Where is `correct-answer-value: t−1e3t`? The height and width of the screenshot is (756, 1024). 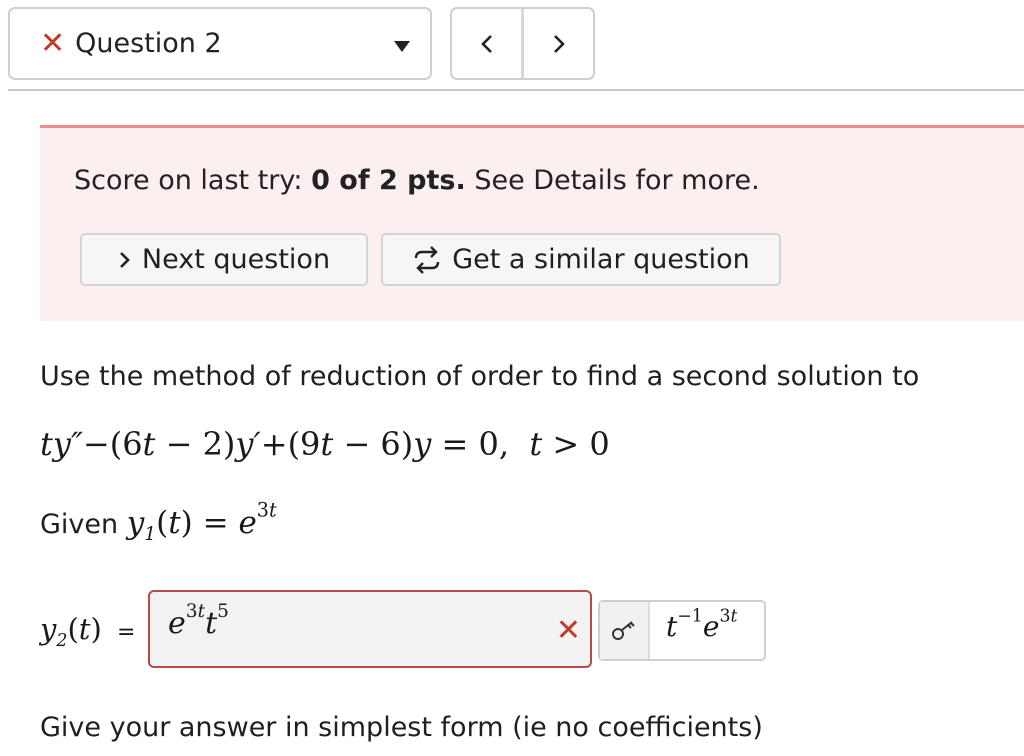
correct-answer-value: t−1e3t is located at coordinates (702, 624).